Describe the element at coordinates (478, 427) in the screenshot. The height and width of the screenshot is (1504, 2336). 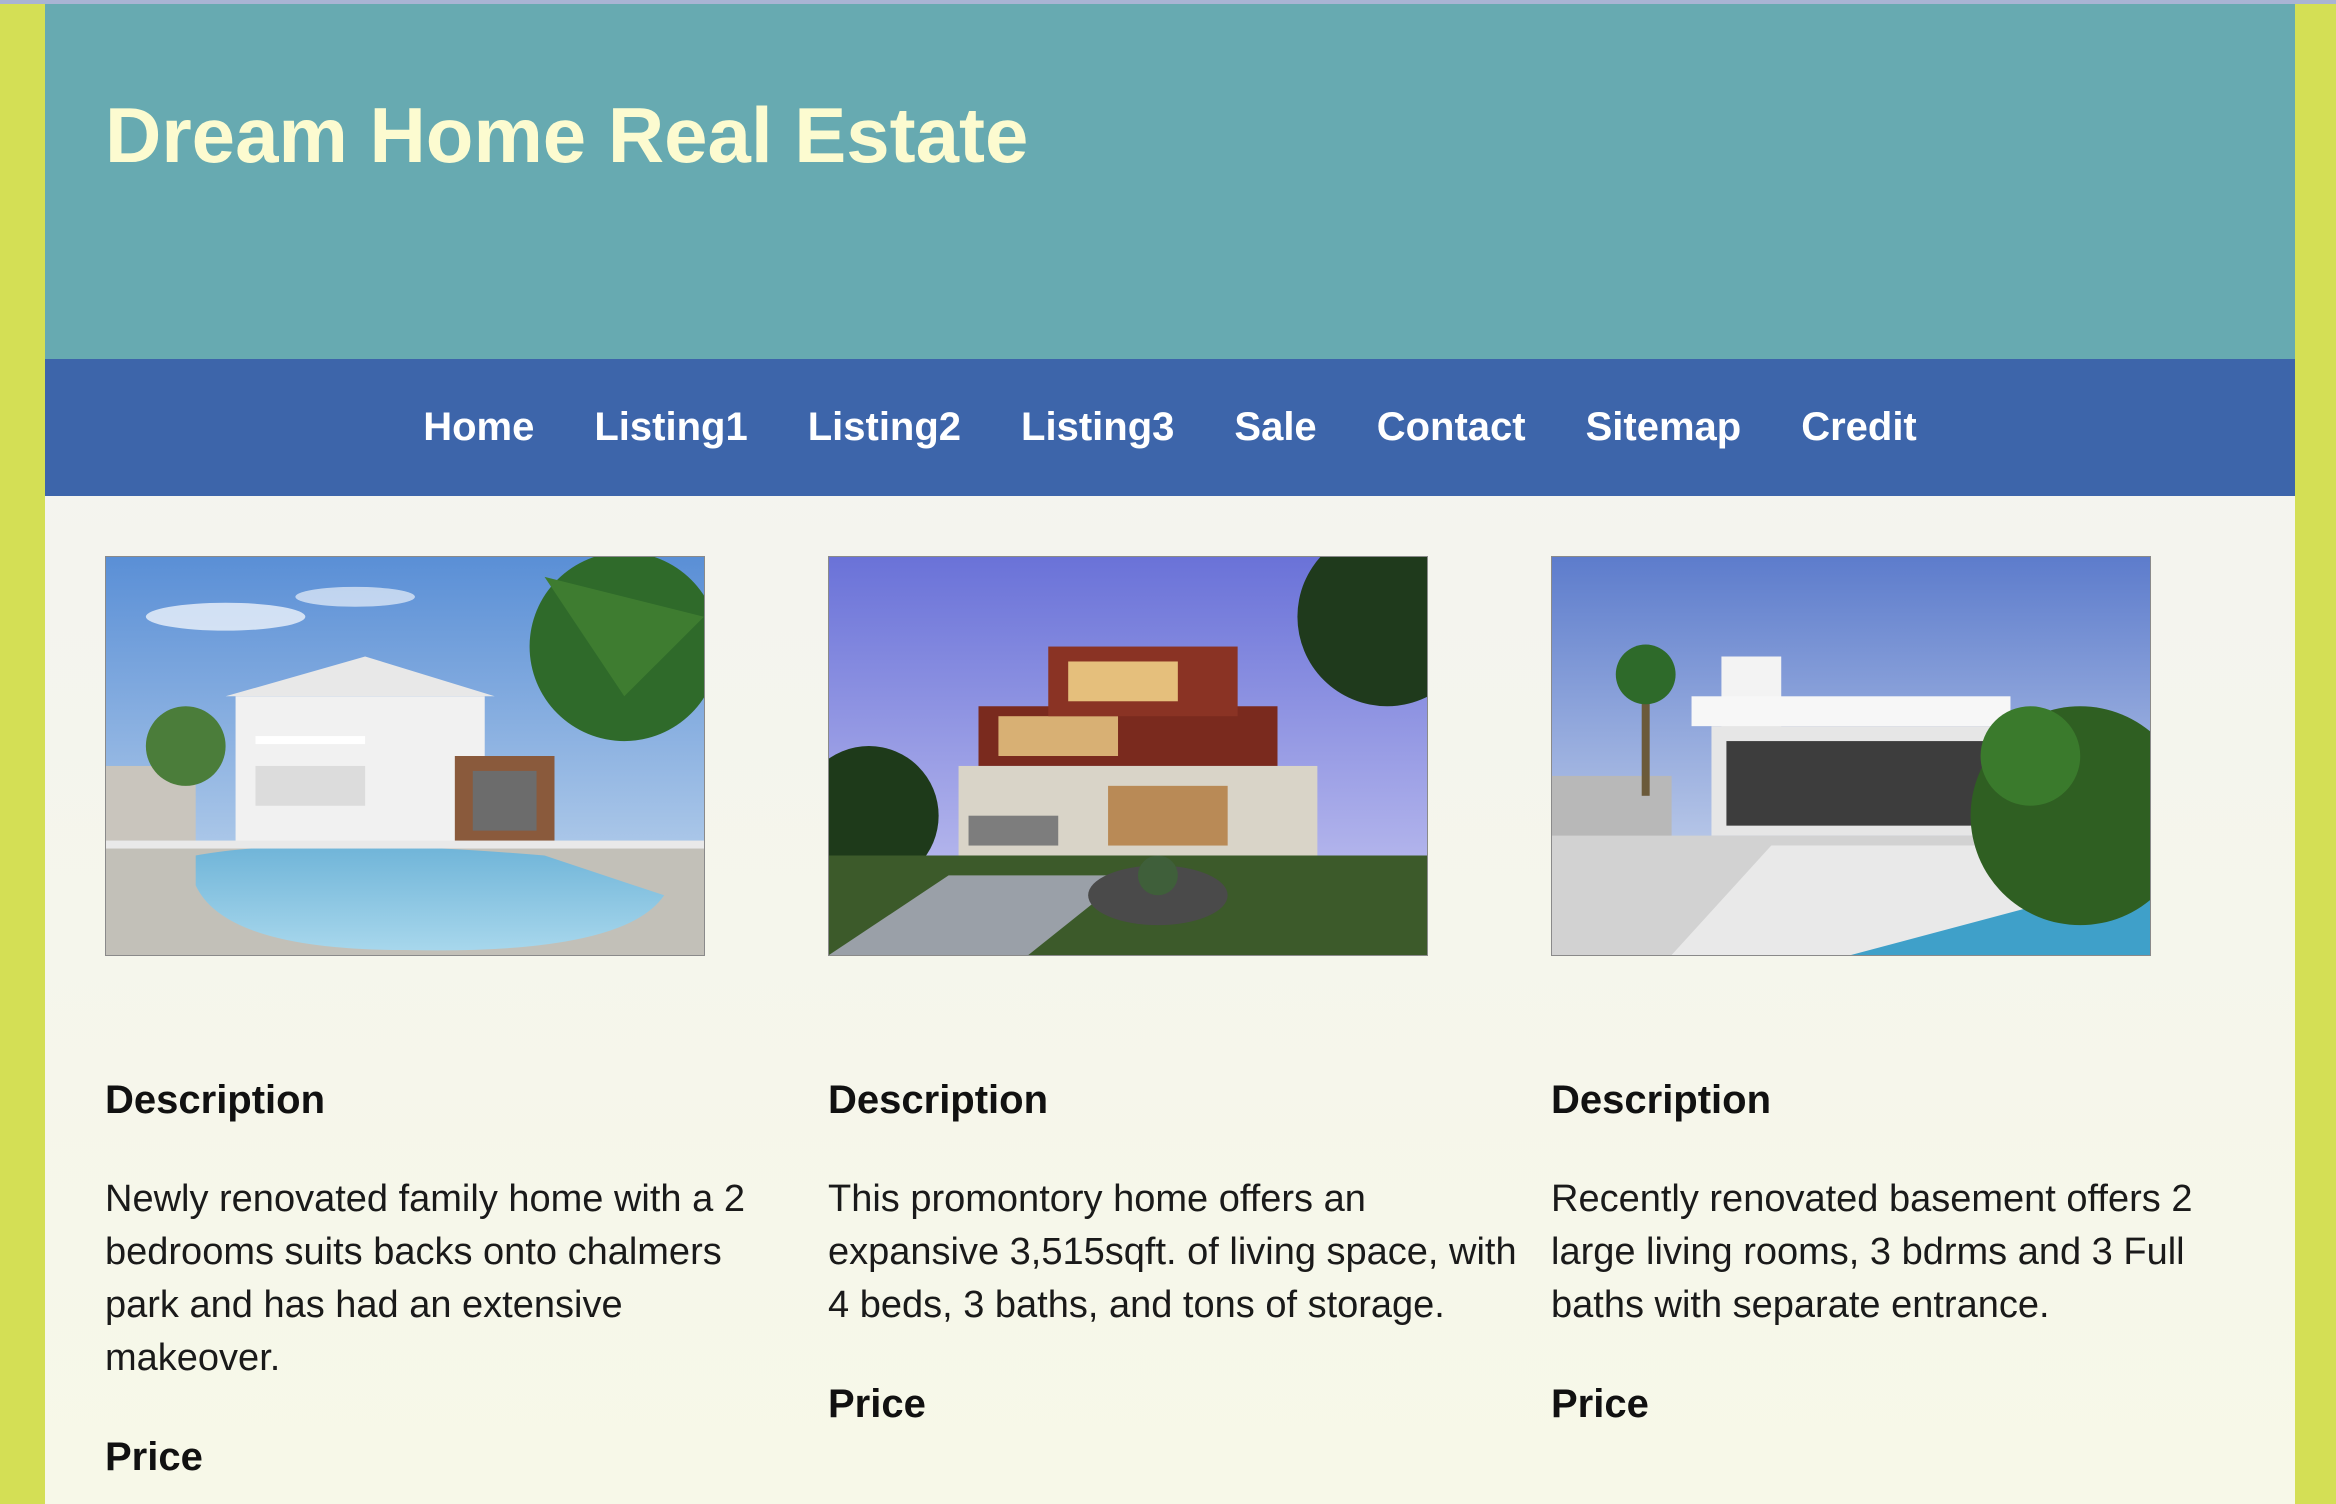
I see `nav-item-home: Home` at that location.